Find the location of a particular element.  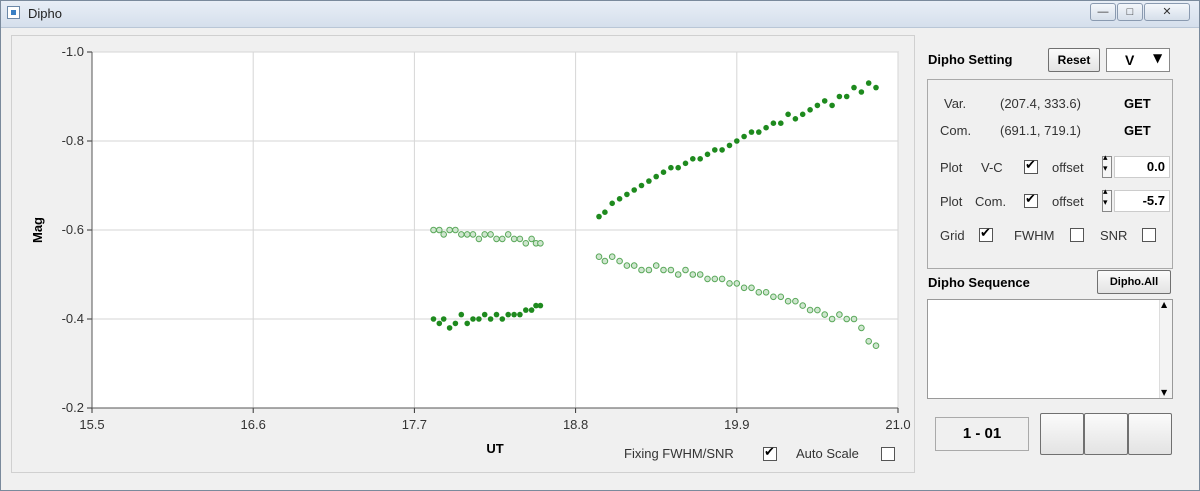

x-tick-label: 21.0 is located at coordinates (897, 424).